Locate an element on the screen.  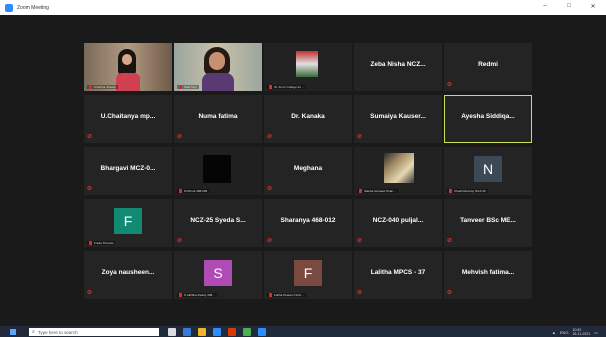
avatar: S is located at coordinates (218, 273).